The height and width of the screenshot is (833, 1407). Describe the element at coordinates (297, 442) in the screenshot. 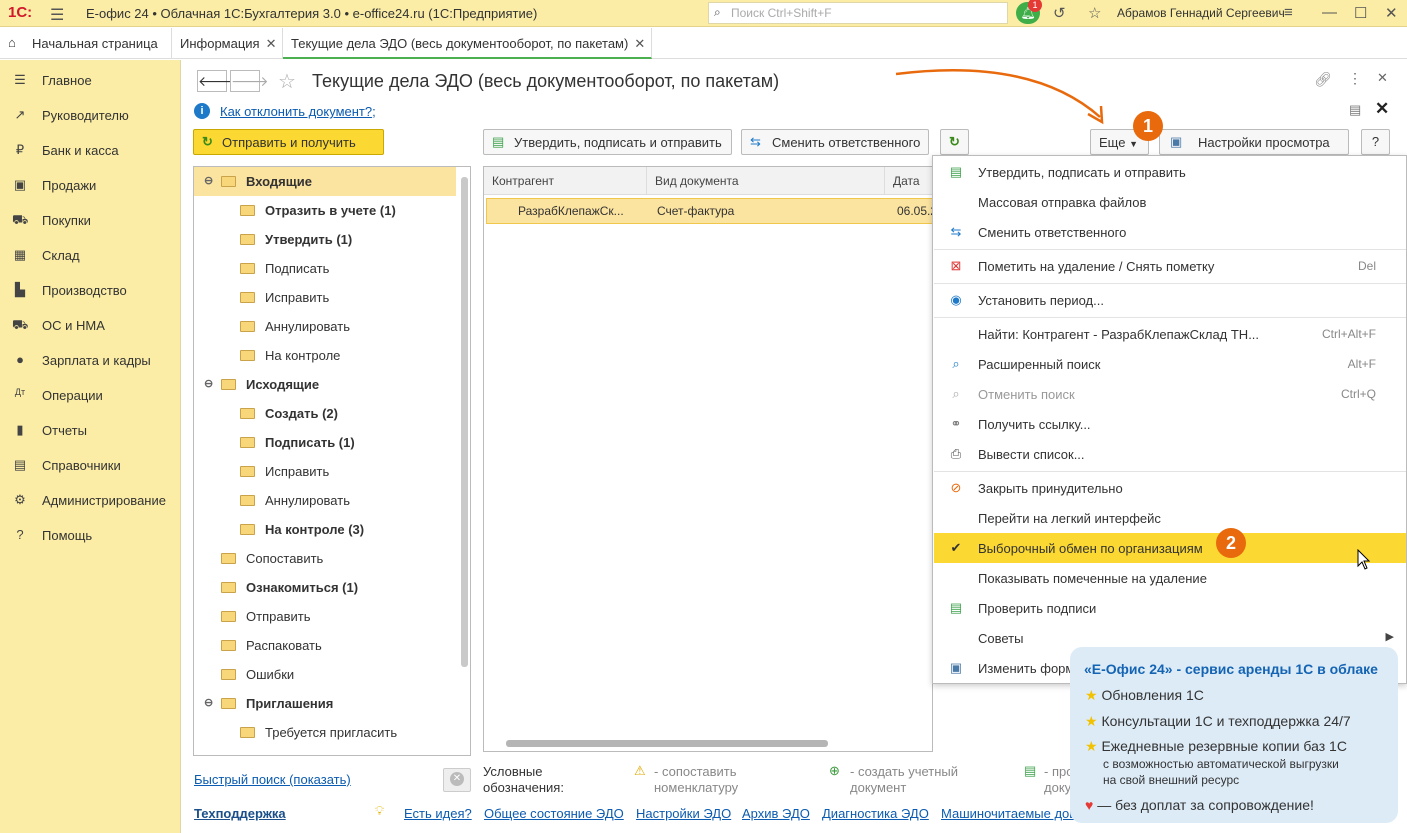

I see `tree-node: Подписать (1)` at that location.